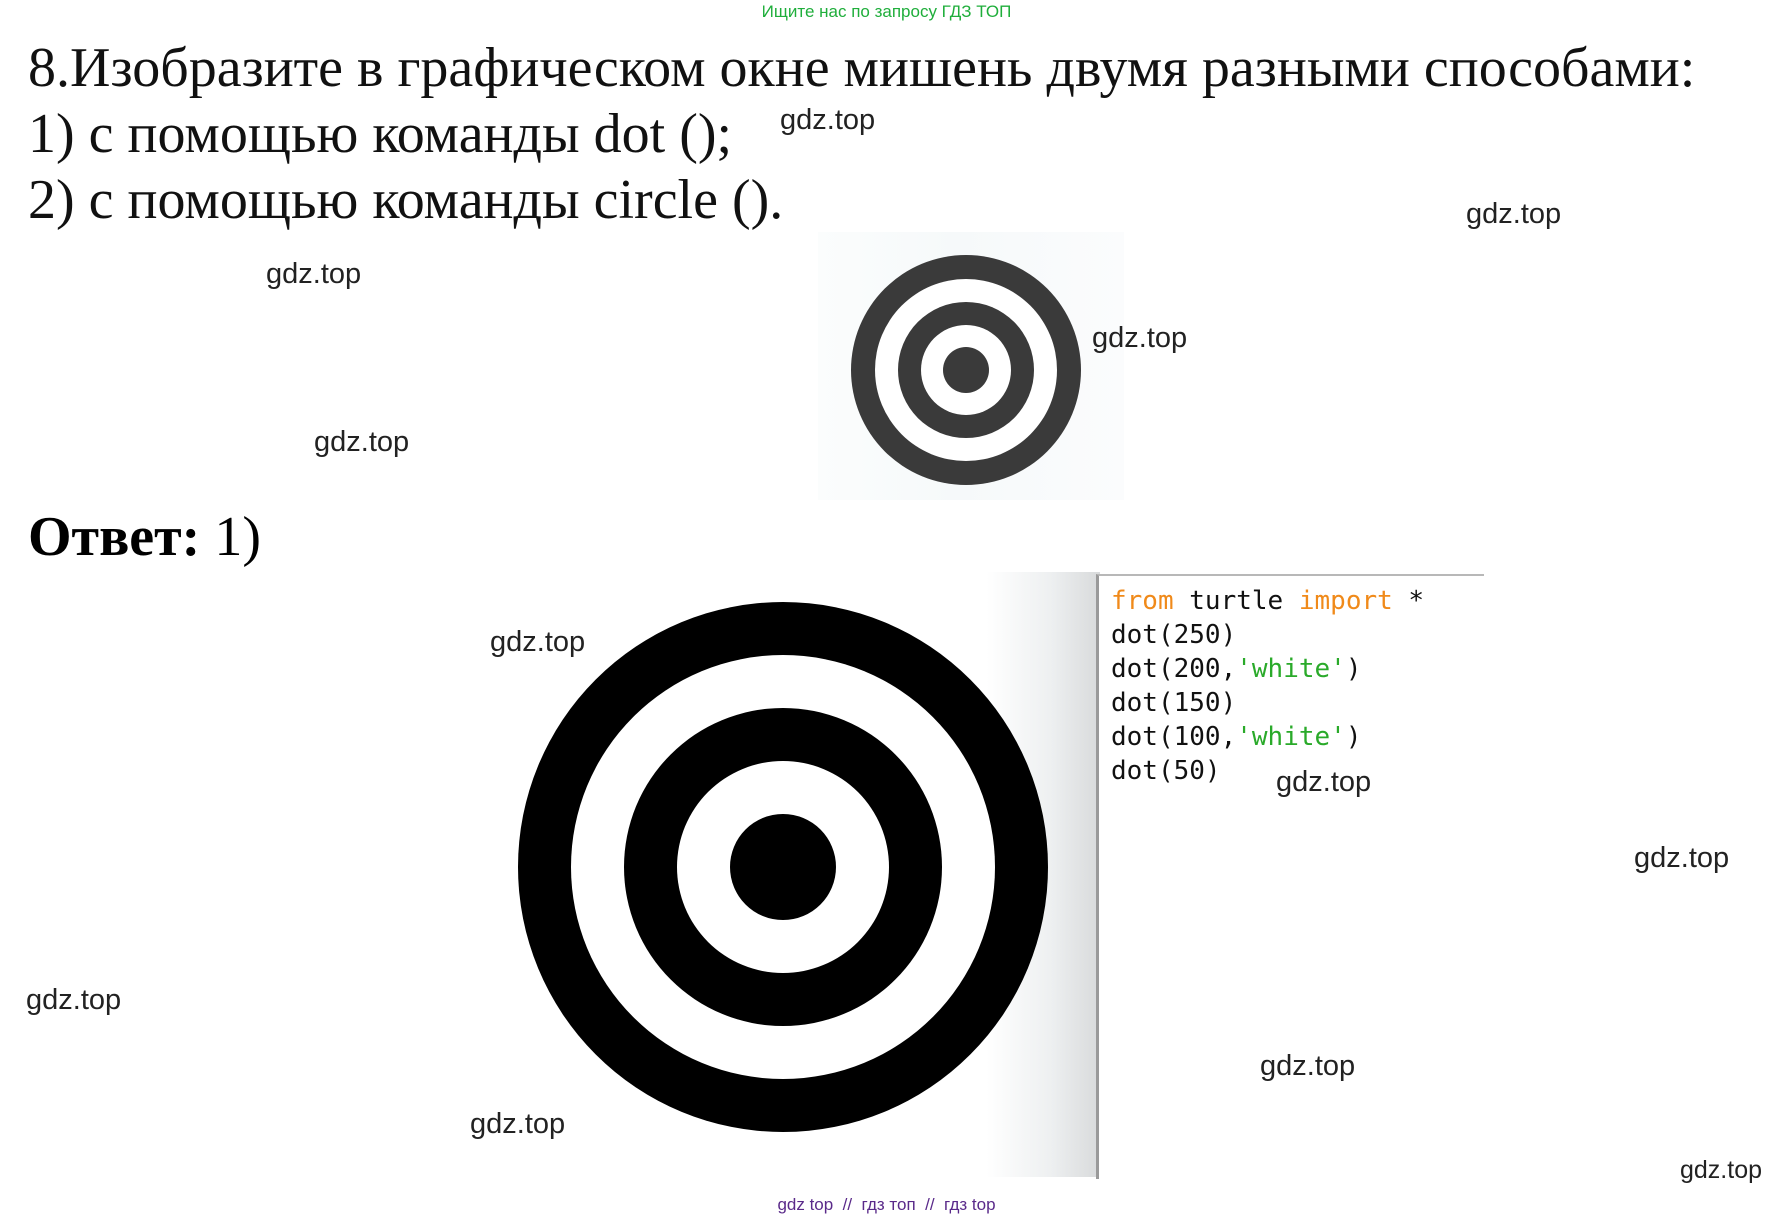 Image resolution: width=1773 pixels, height=1223 pixels. Describe the element at coordinates (1345, 601) in the screenshot. I see `keyword-import: import` at that location.